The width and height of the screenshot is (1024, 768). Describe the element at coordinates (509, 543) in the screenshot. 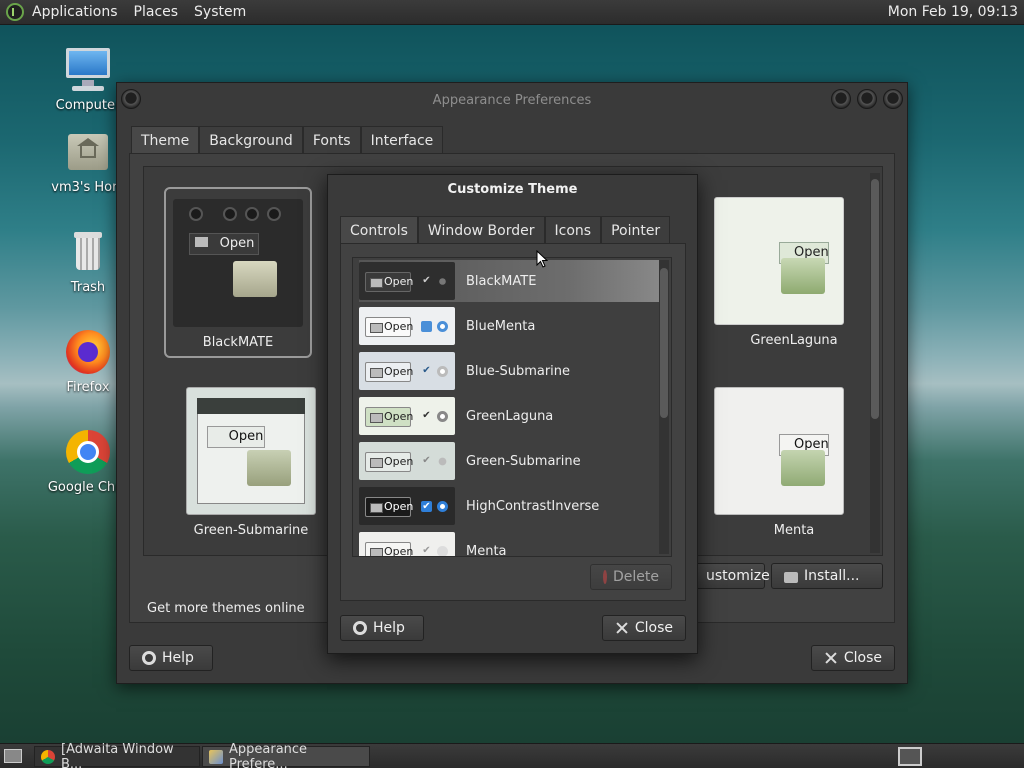

I see `list-item: Open ✔ Menta` at that location.